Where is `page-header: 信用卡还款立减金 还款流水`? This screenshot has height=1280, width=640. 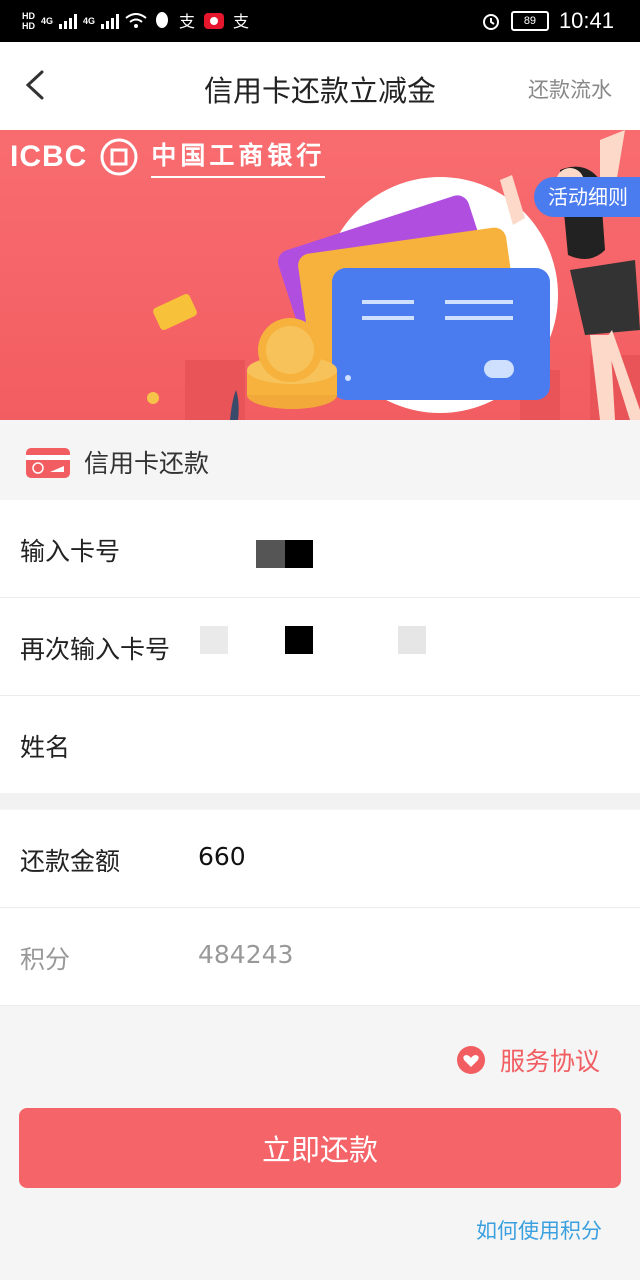
page-header: 信用卡还款立减金 还款流水 is located at coordinates (320, 86).